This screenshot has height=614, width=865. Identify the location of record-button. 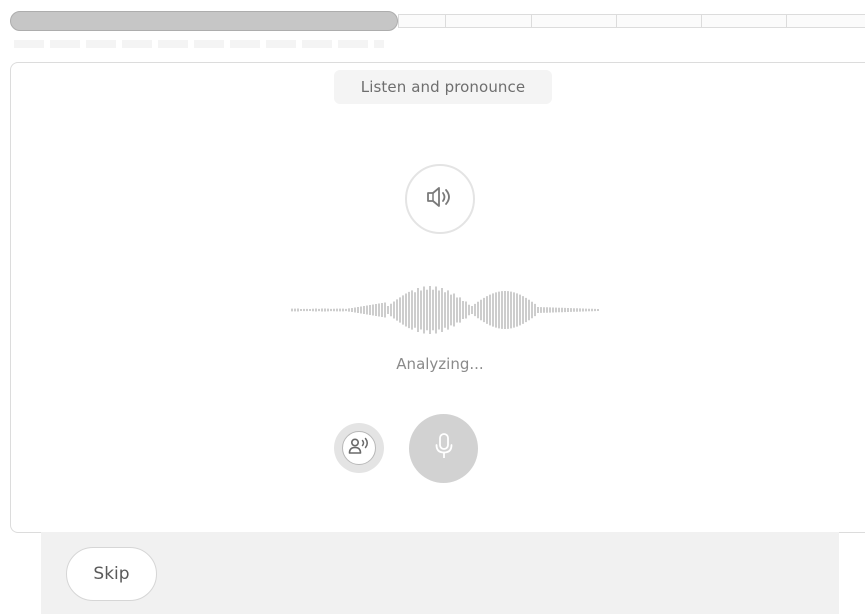
(443, 448).